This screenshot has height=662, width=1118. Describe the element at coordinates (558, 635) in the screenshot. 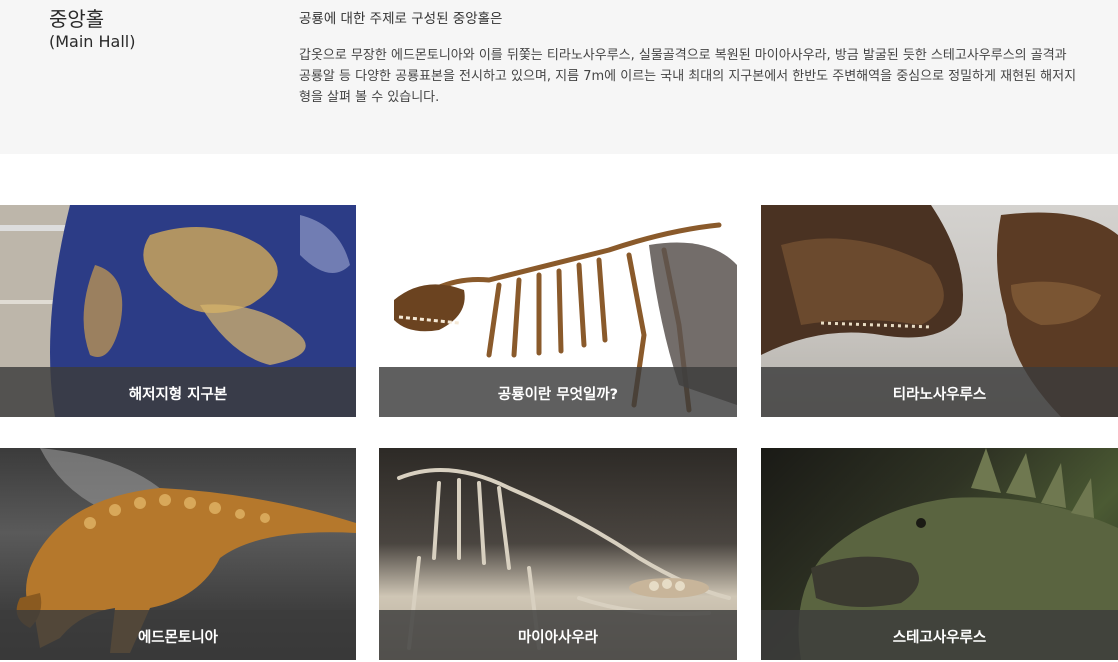

I see `card-caption: 마이아사우라` at that location.